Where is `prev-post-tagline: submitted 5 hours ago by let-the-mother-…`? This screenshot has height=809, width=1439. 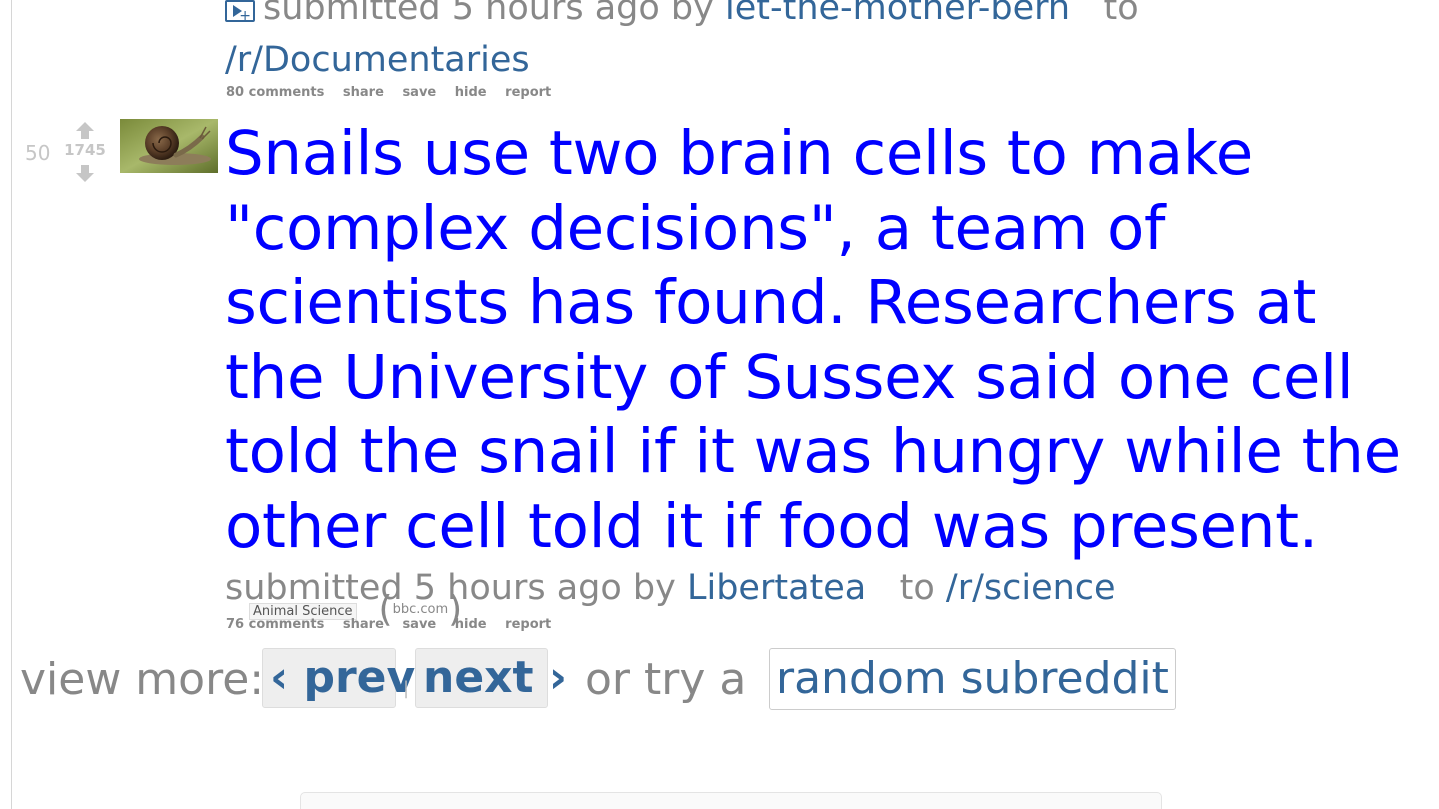 prev-post-tagline: submitted 5 hours ago by let-the-mother-… is located at coordinates (701, 14).